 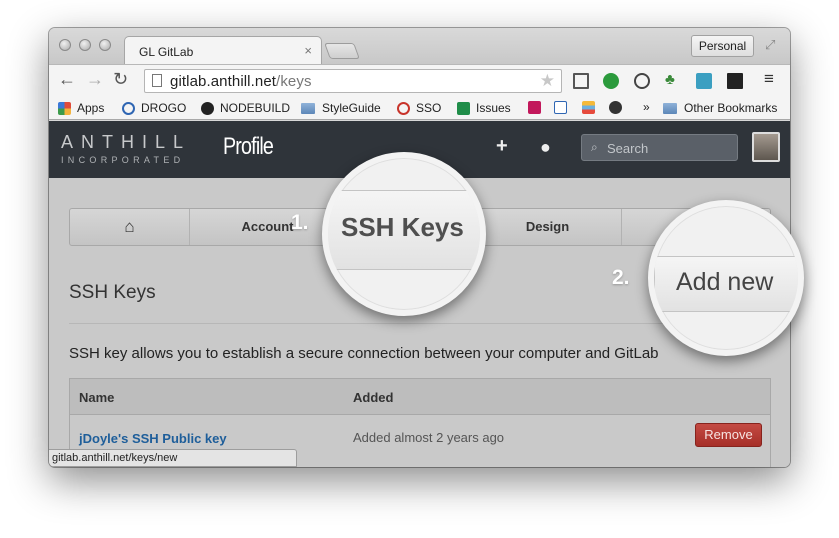 I want to click on bookmark-other: Other Bookmarks, so click(x=720, y=108).